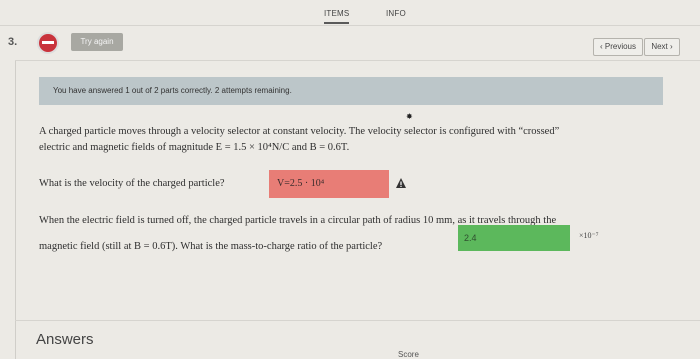 The image size is (700, 359). What do you see at coordinates (401, 183) in the screenshot?
I see `warning-icon` at bounding box center [401, 183].